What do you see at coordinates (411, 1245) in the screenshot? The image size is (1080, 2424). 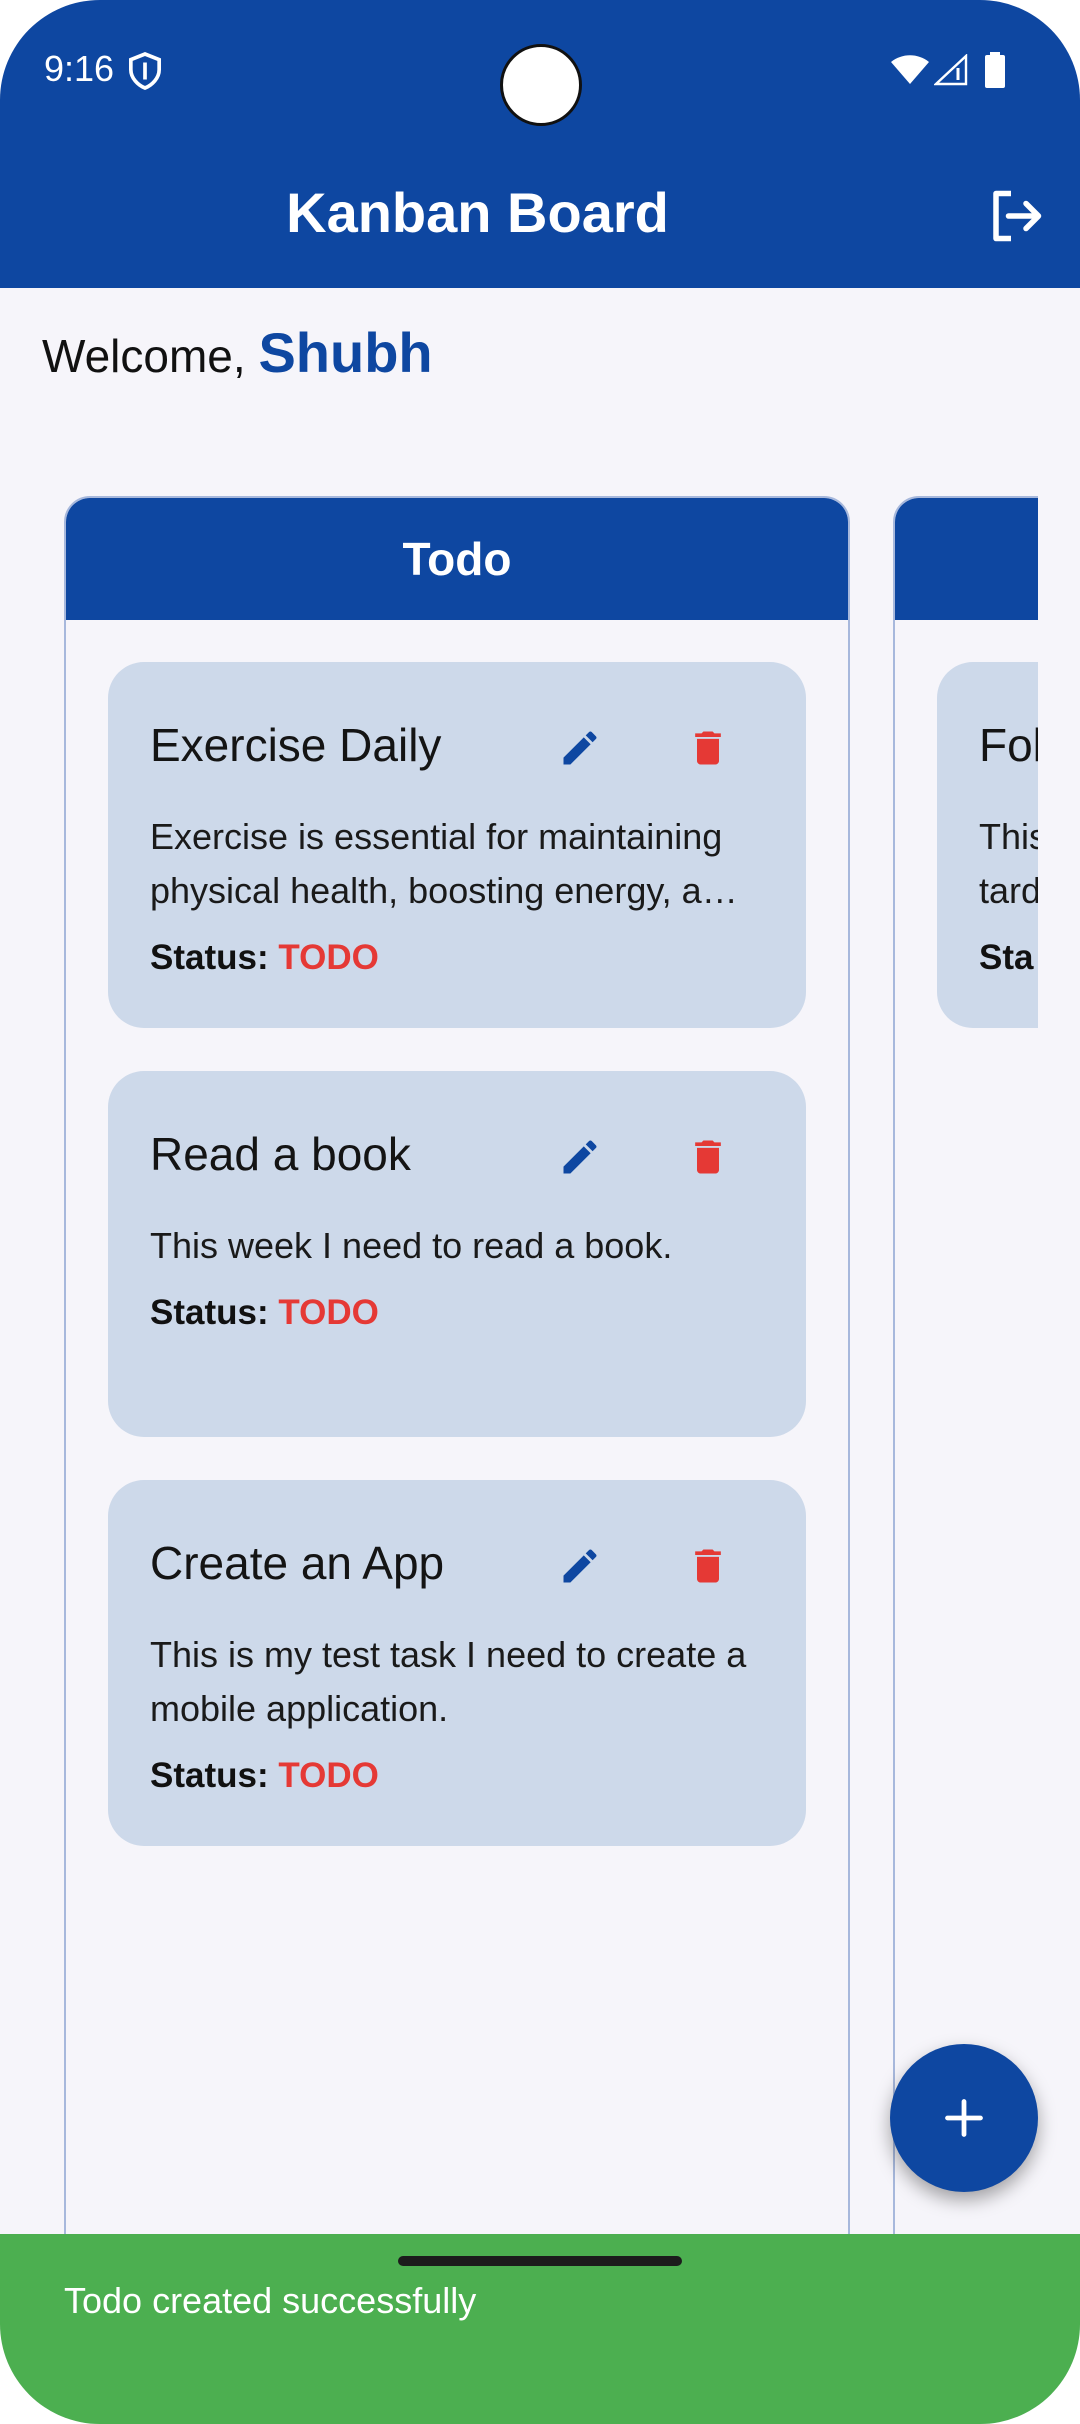 I see `task-description: This week I need to read a book.` at bounding box center [411, 1245].